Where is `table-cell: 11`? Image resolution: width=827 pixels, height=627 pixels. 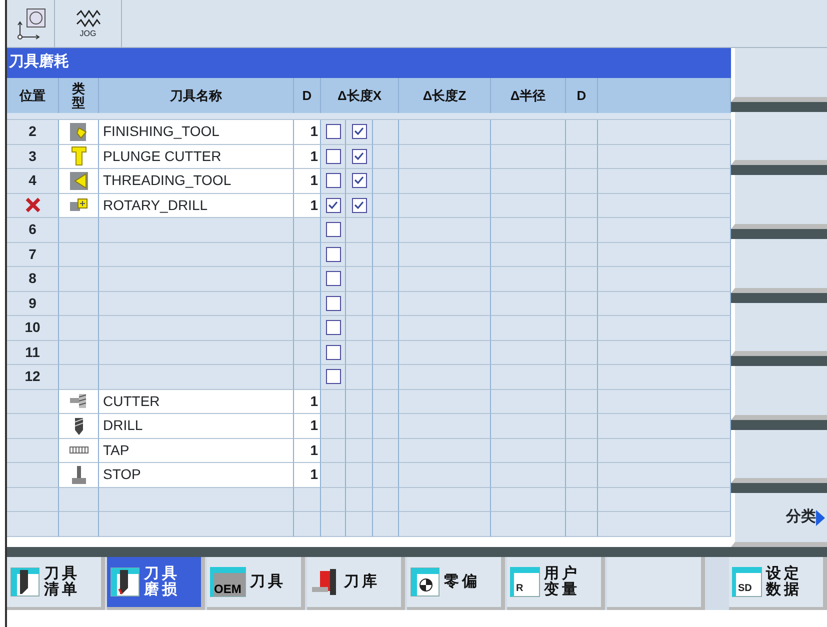 table-cell: 11 is located at coordinates (33, 352).